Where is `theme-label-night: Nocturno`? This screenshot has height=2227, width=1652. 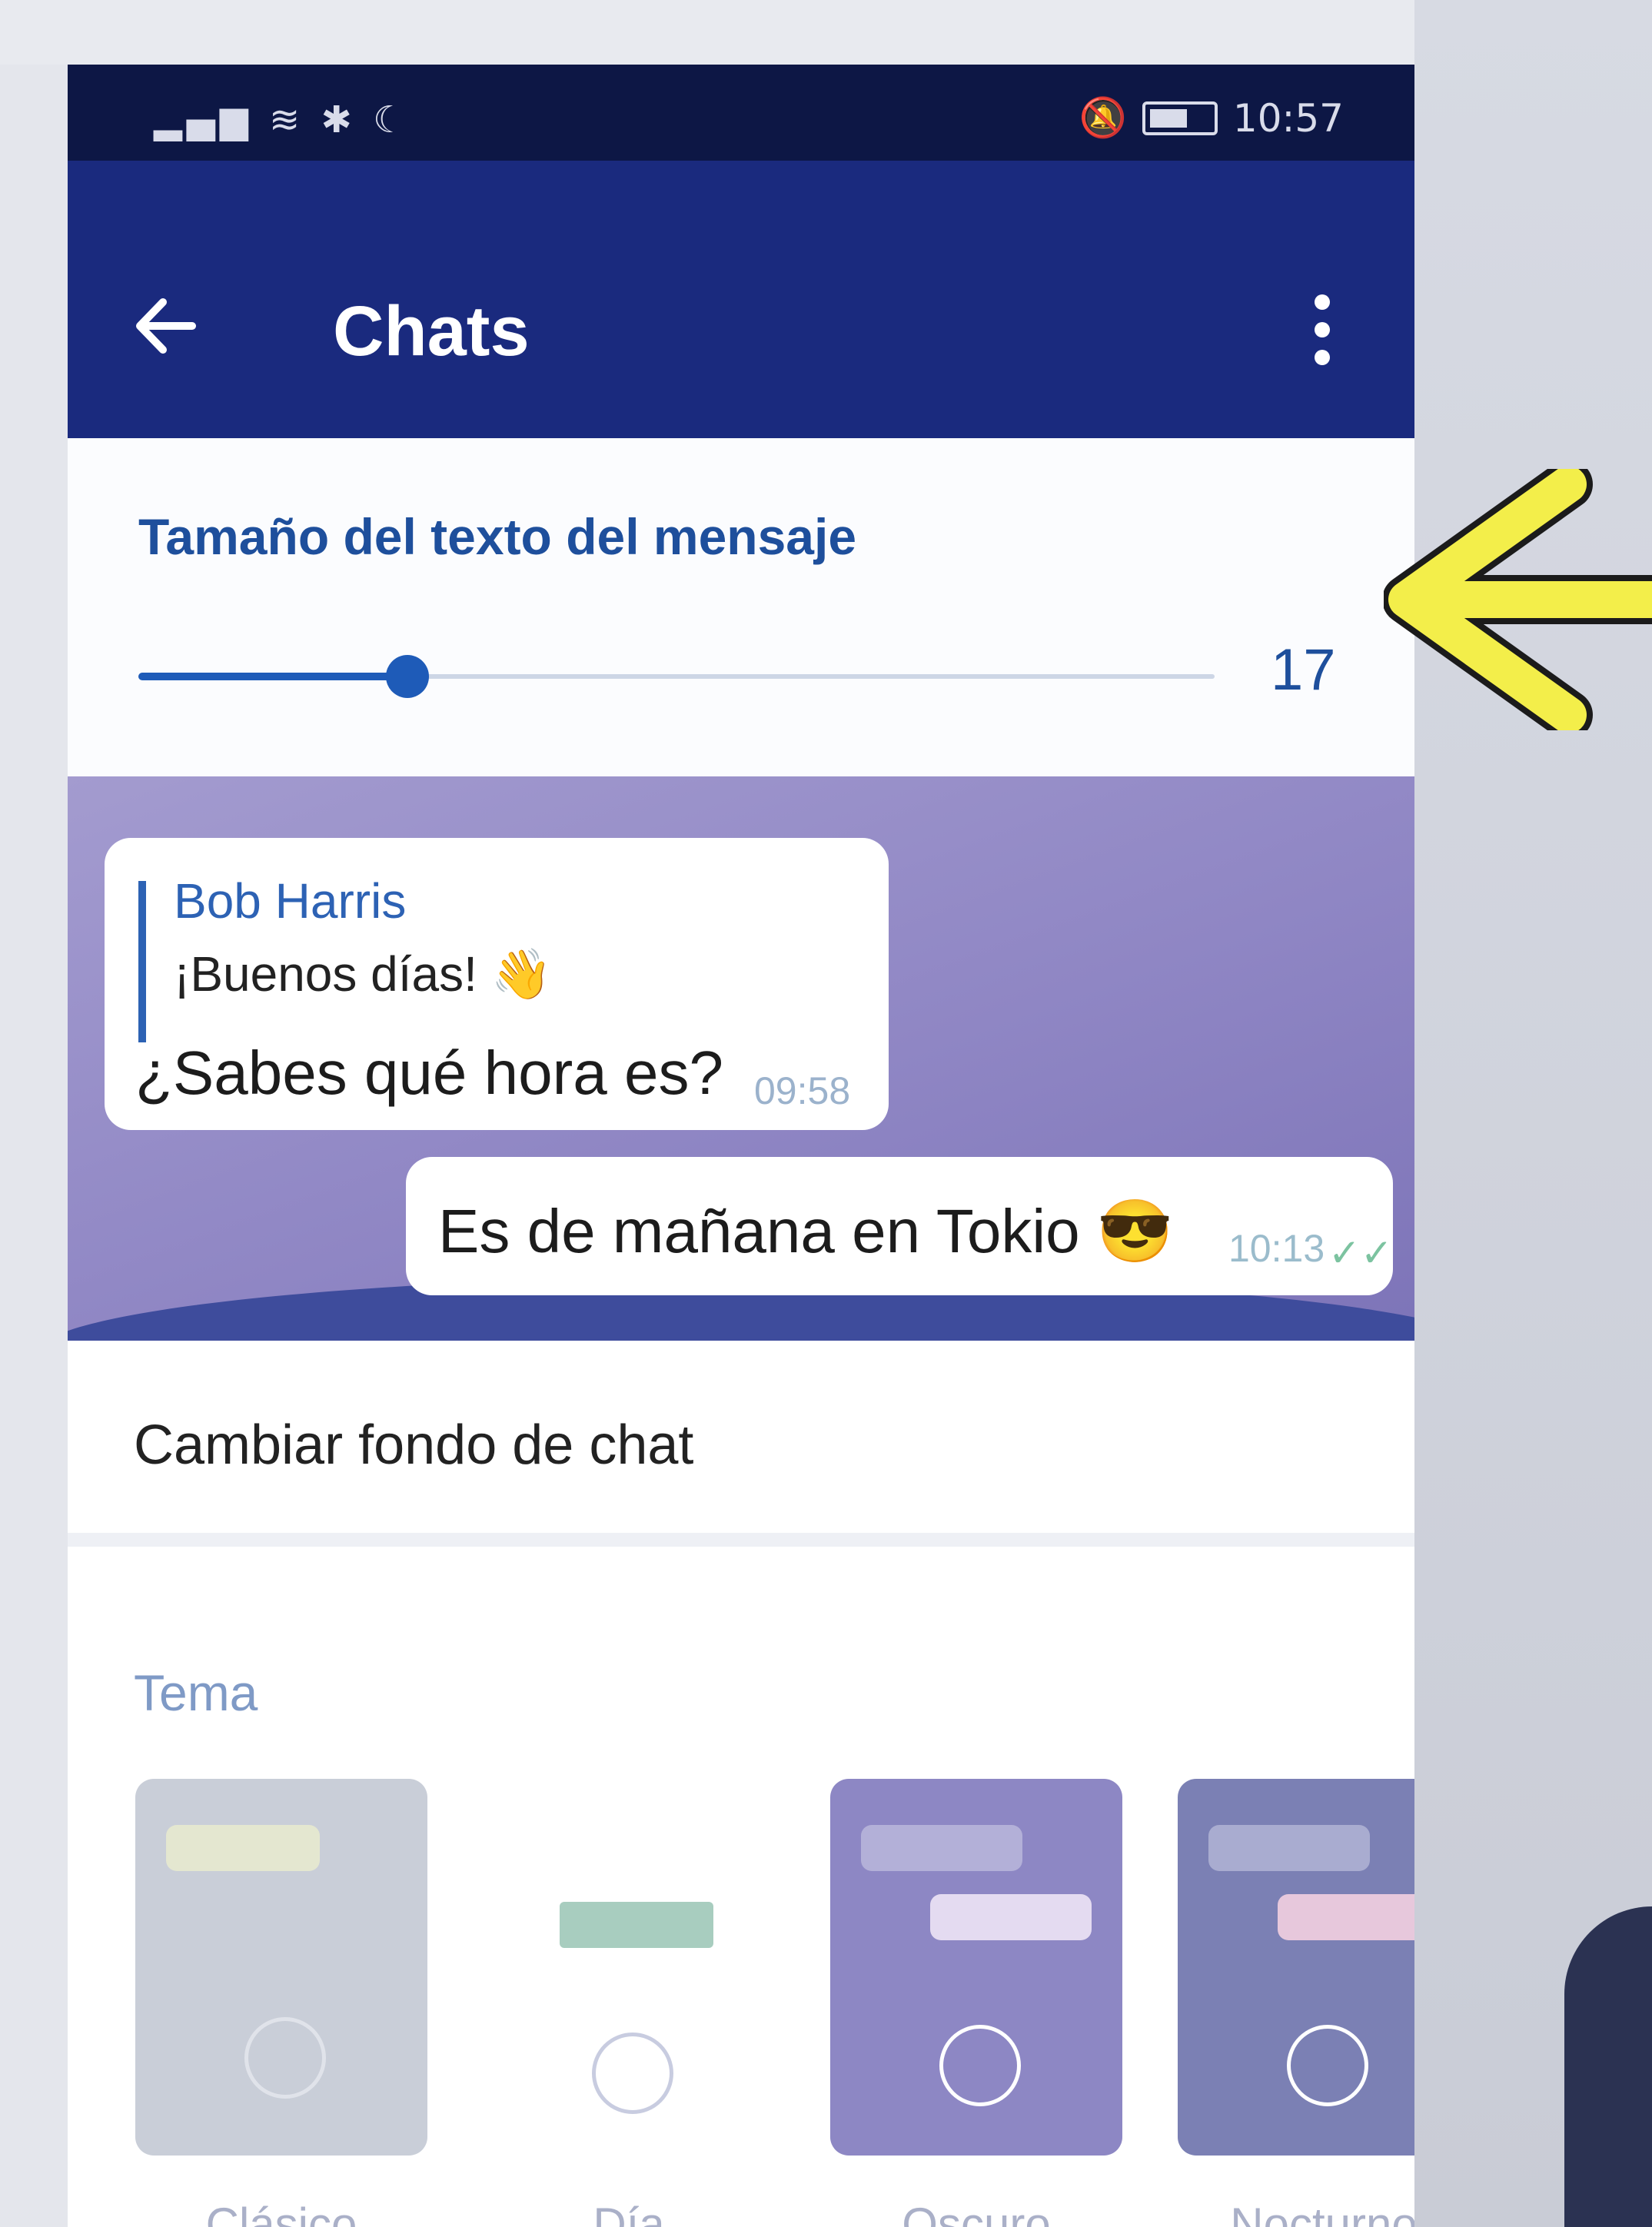
theme-label-night: Nocturno is located at coordinates (1322, 2213).